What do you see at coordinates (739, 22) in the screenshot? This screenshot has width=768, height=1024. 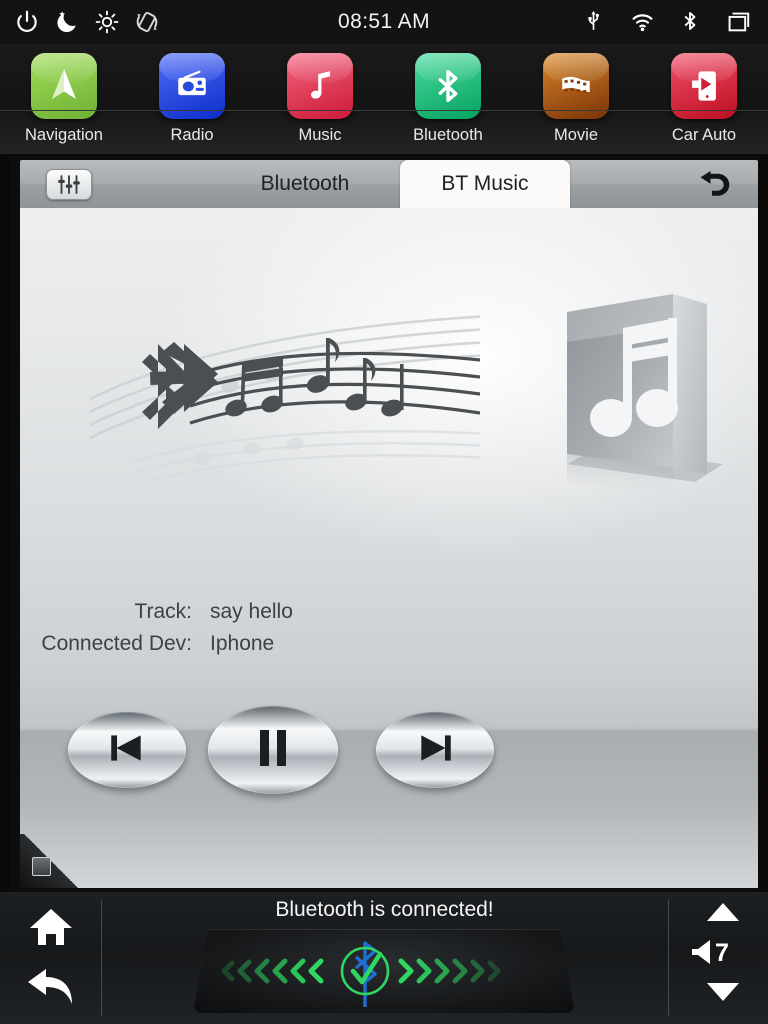 I see `recent-apps-icon` at bounding box center [739, 22].